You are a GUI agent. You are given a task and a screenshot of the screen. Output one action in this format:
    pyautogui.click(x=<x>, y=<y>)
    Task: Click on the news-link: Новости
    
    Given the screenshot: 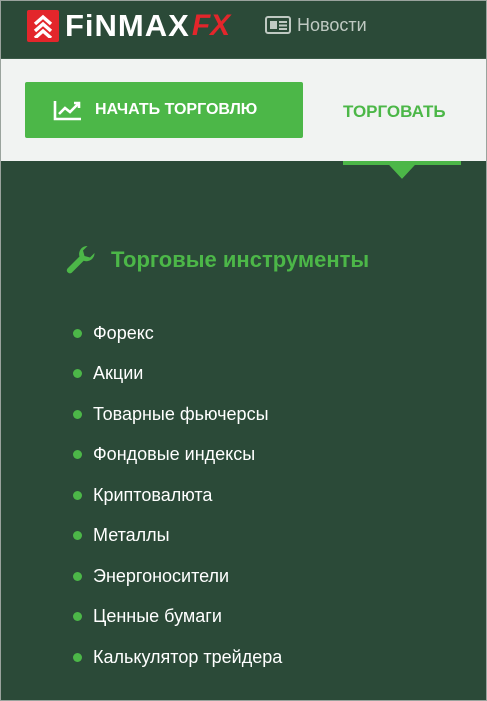 What is the action you would take?
    pyautogui.click(x=316, y=25)
    